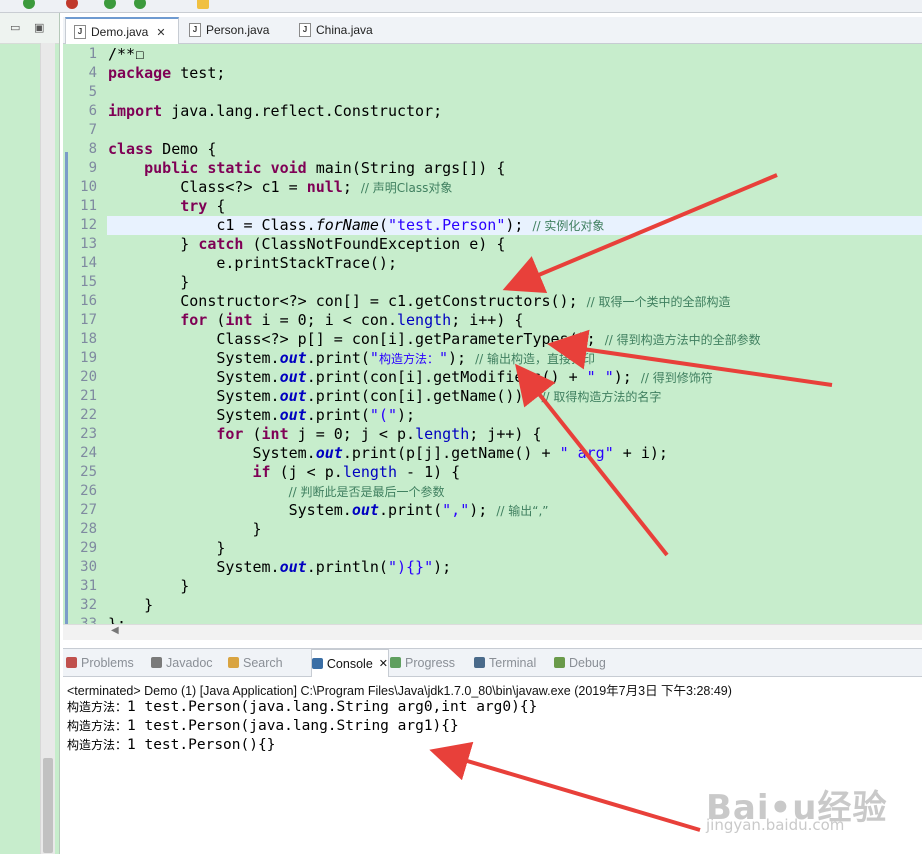 The width and height of the screenshot is (922, 855). What do you see at coordinates (492, 54) in the screenshot?
I see `code-line: 1 /**☐` at bounding box center [492, 54].